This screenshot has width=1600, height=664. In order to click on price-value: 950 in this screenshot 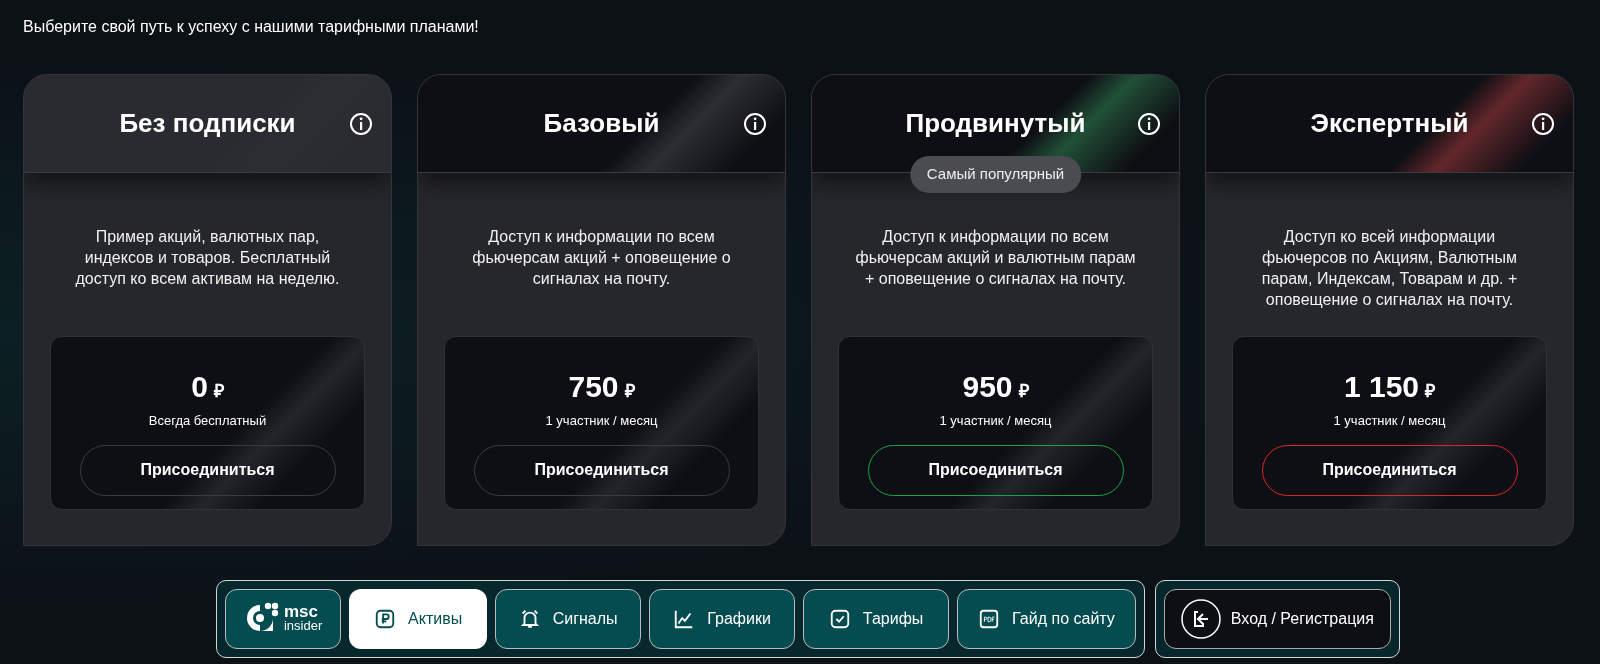, I will do `click(987, 387)`.